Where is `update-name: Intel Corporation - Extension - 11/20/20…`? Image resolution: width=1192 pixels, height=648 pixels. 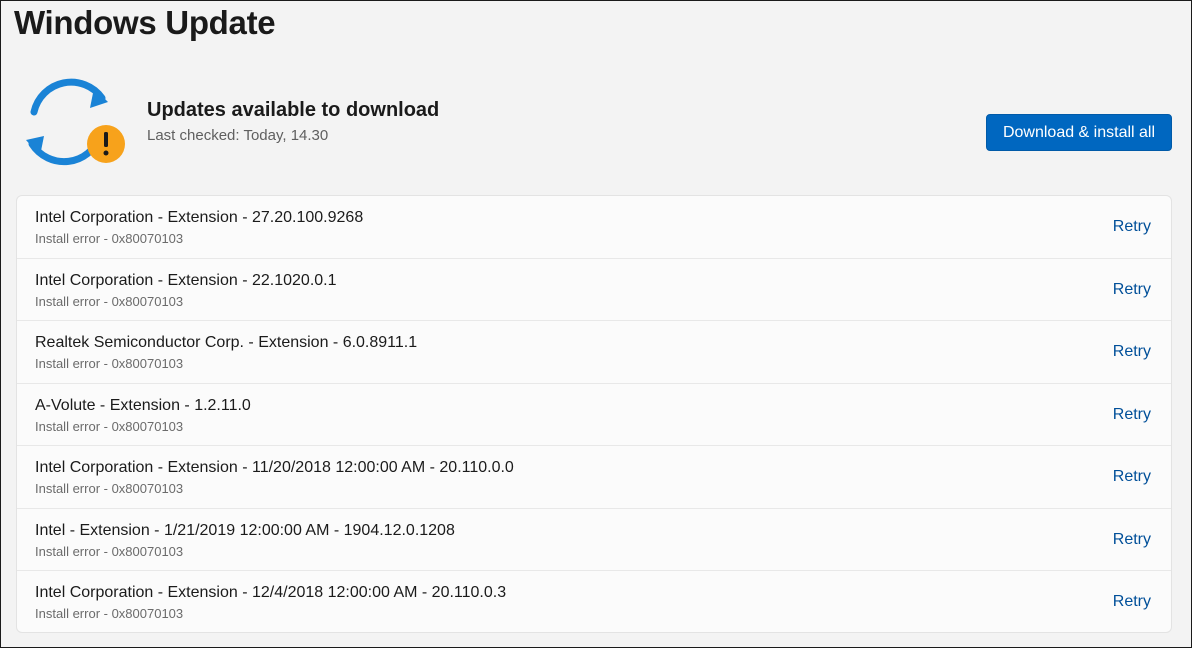
update-name: Intel Corporation - Extension - 11/20/20… is located at coordinates (274, 467).